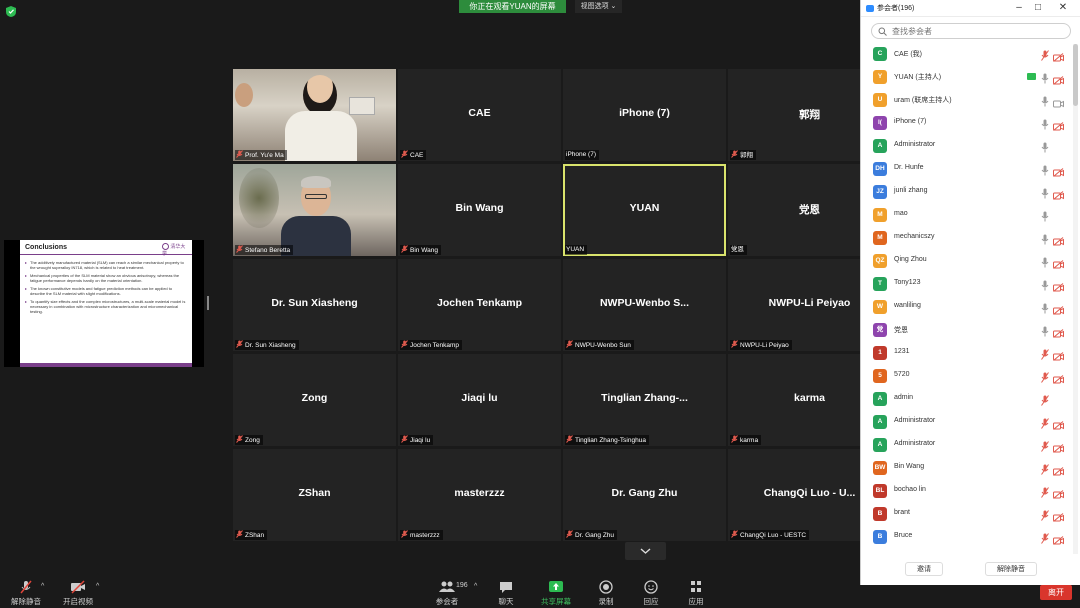 The width and height of the screenshot is (1080, 608). Describe the element at coordinates (924, 569) in the screenshot. I see `invite-button: 邀请` at that location.